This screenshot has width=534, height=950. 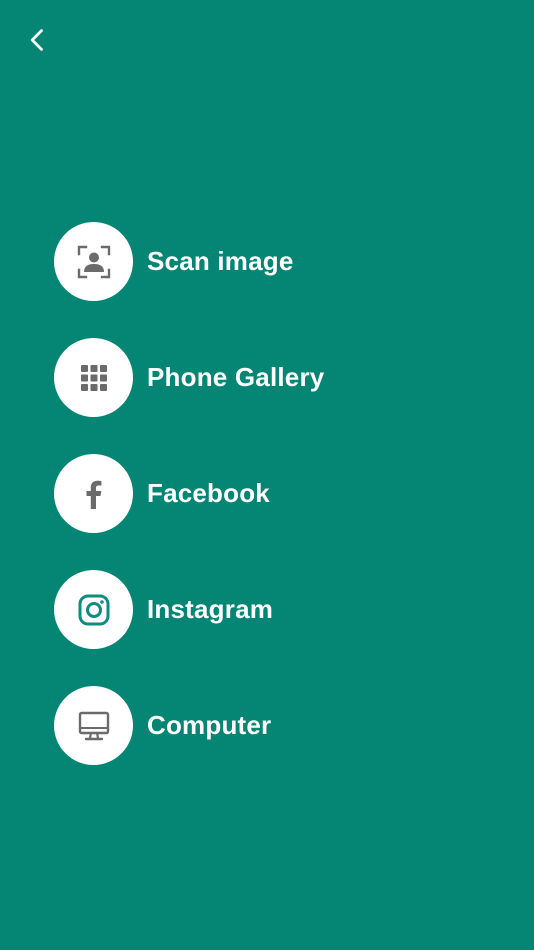 I want to click on source-item-scan-image: Scan image, so click(x=284, y=261).